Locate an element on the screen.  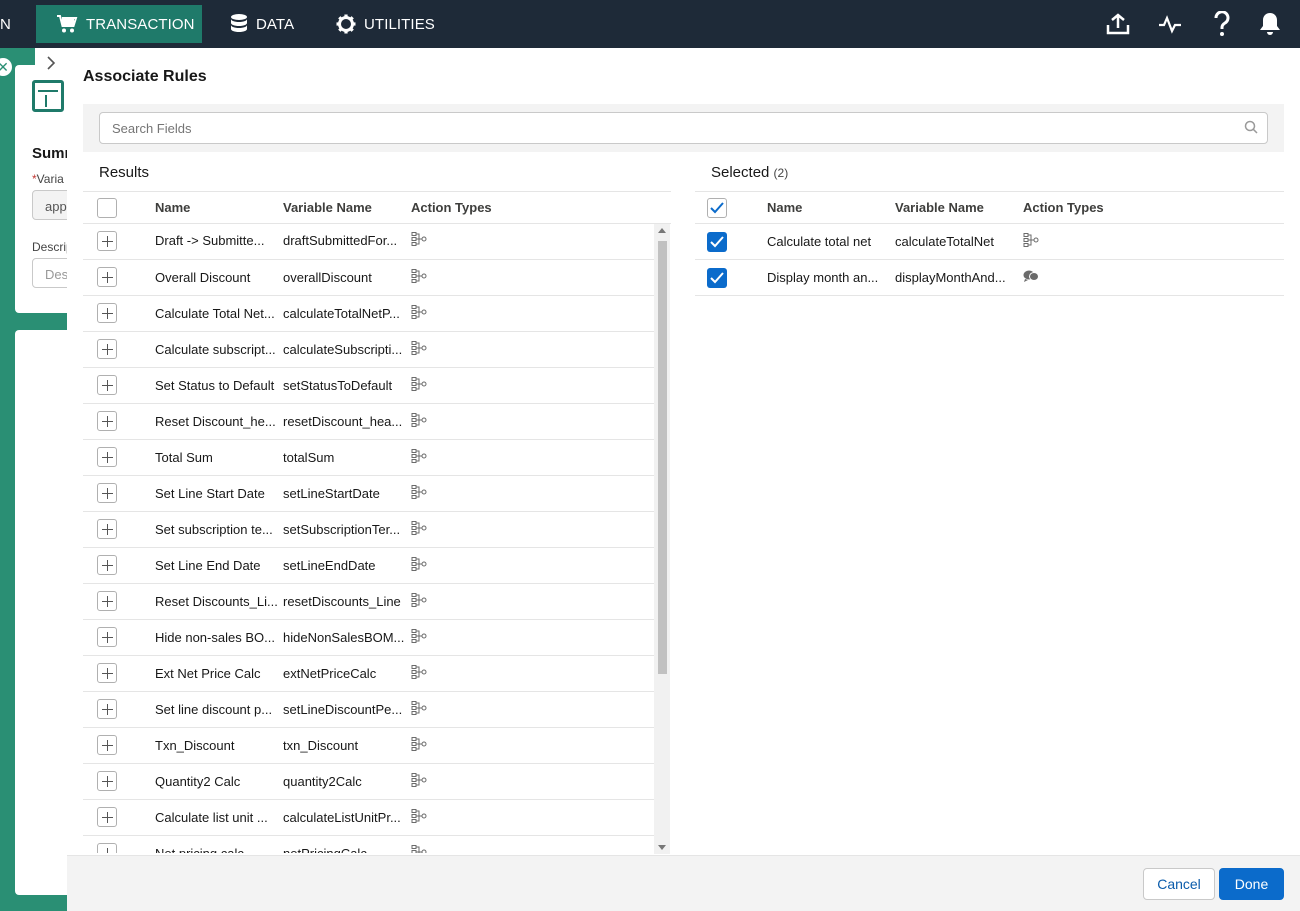
results-scrollbar is located at coordinates (662, 539).